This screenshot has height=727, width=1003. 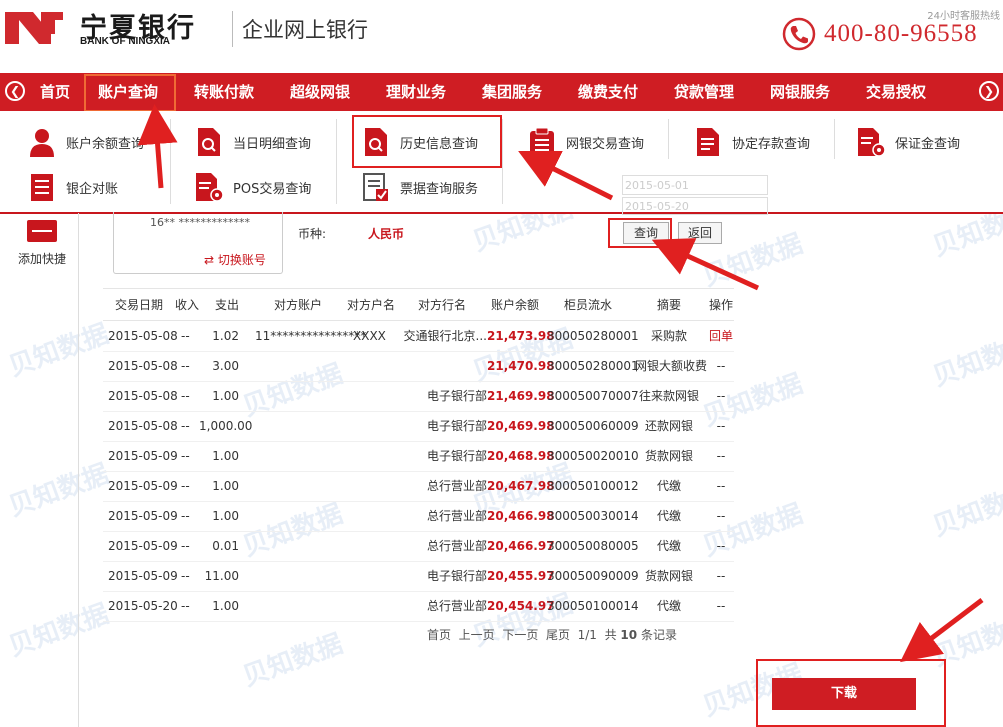 I want to click on pager-next: 下一页, so click(x=520, y=635).